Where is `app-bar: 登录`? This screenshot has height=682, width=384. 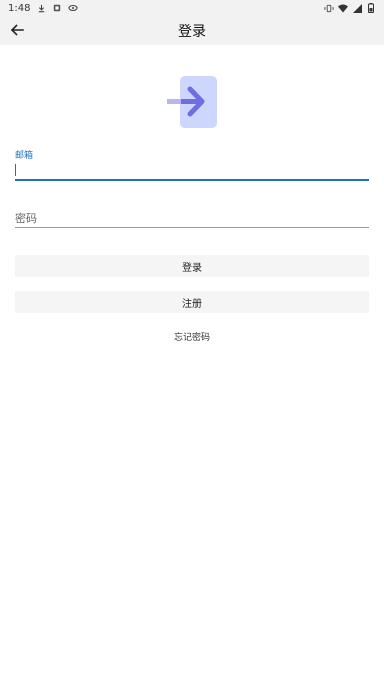 app-bar: 登录 is located at coordinates (192, 30).